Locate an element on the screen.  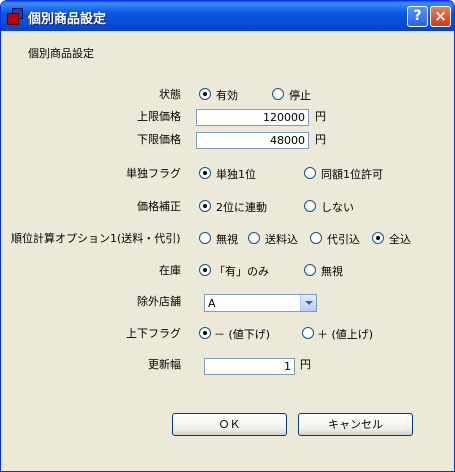
status-label: 状態 is located at coordinates (170, 94).